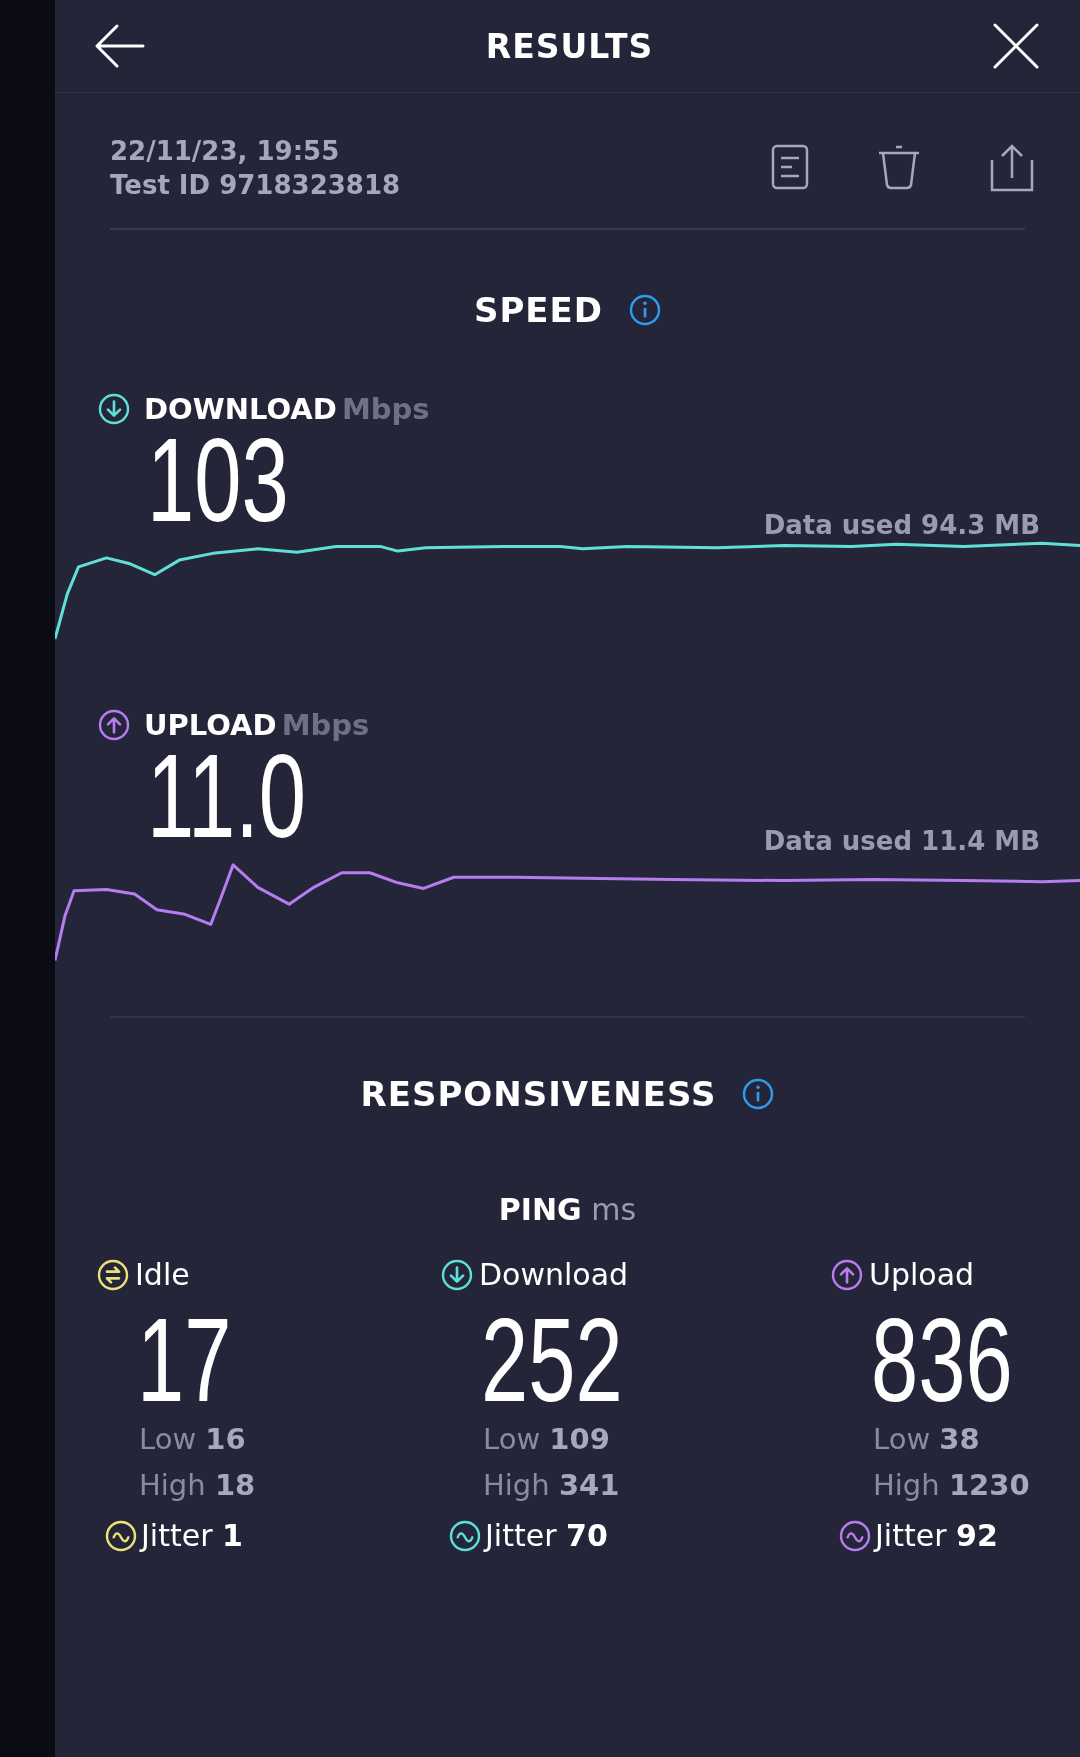 The width and height of the screenshot is (1080, 1757). What do you see at coordinates (1012, 168) in the screenshot?
I see `share-icon` at bounding box center [1012, 168].